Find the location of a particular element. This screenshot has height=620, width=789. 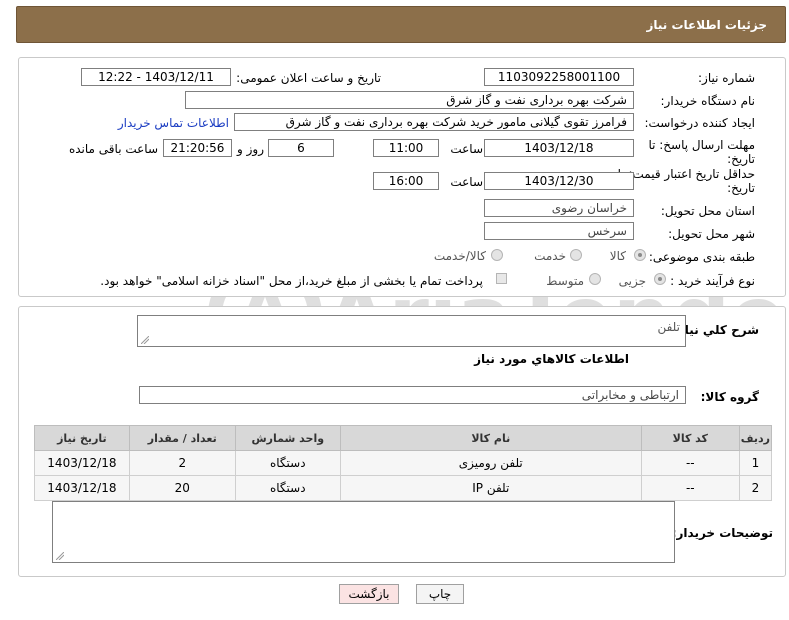

col-header-need-date: تاریخ نیاز is located at coordinates (82, 438).